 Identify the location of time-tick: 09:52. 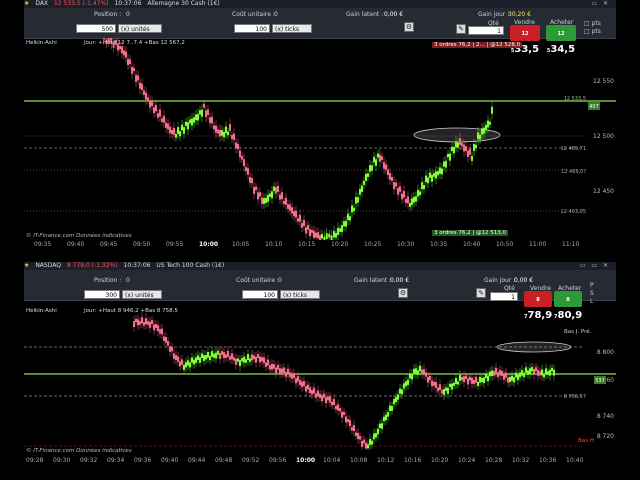
(251, 460).